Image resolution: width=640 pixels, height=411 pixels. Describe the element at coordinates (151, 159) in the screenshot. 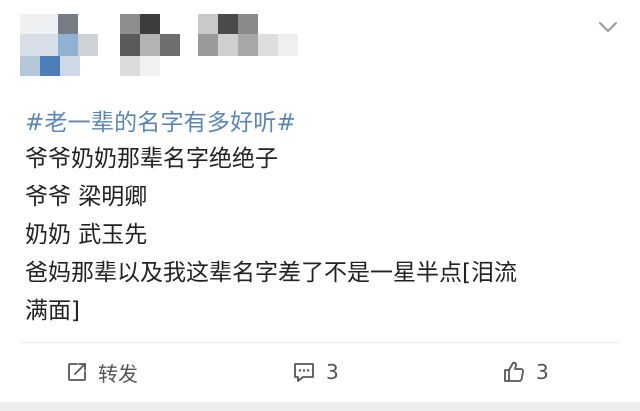

I see `post-line: 爷爷奶奶那辈名字绝绝子` at that location.